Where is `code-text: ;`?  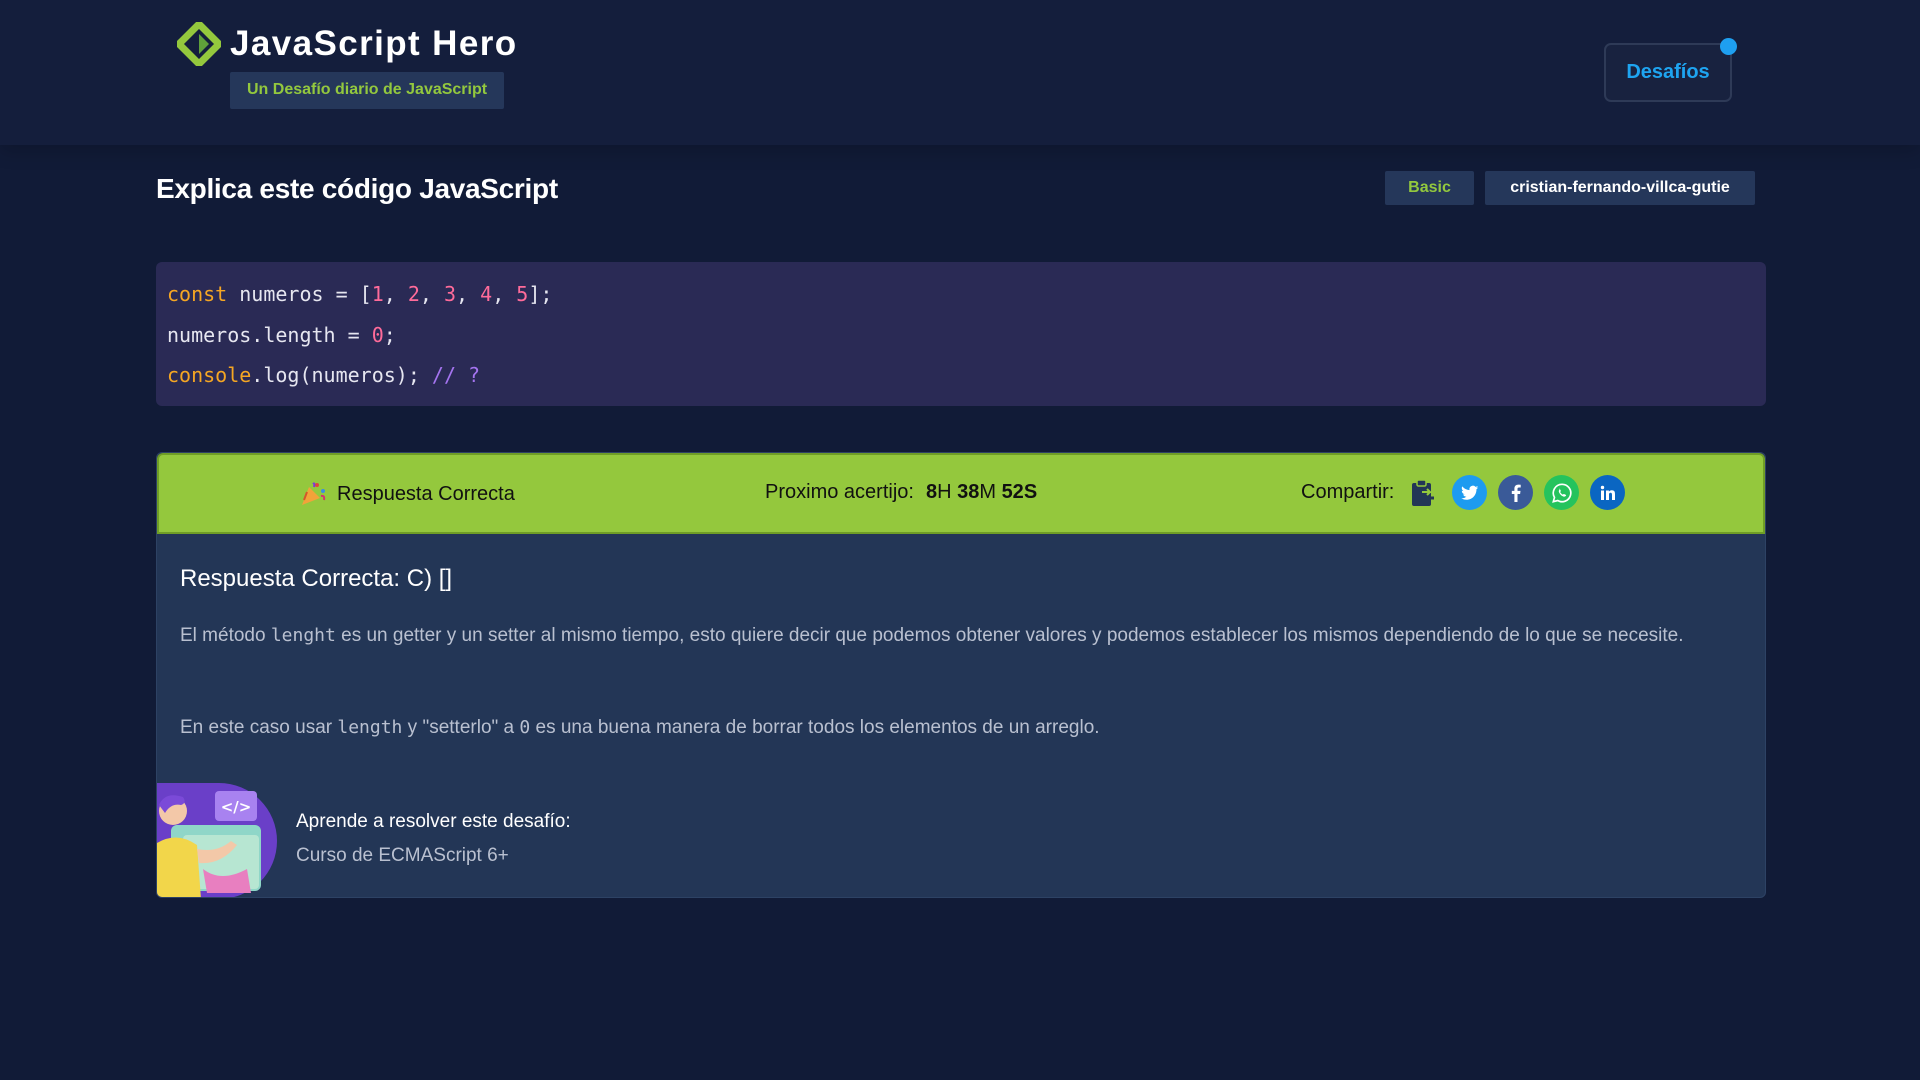
code-text: ; is located at coordinates (389, 334).